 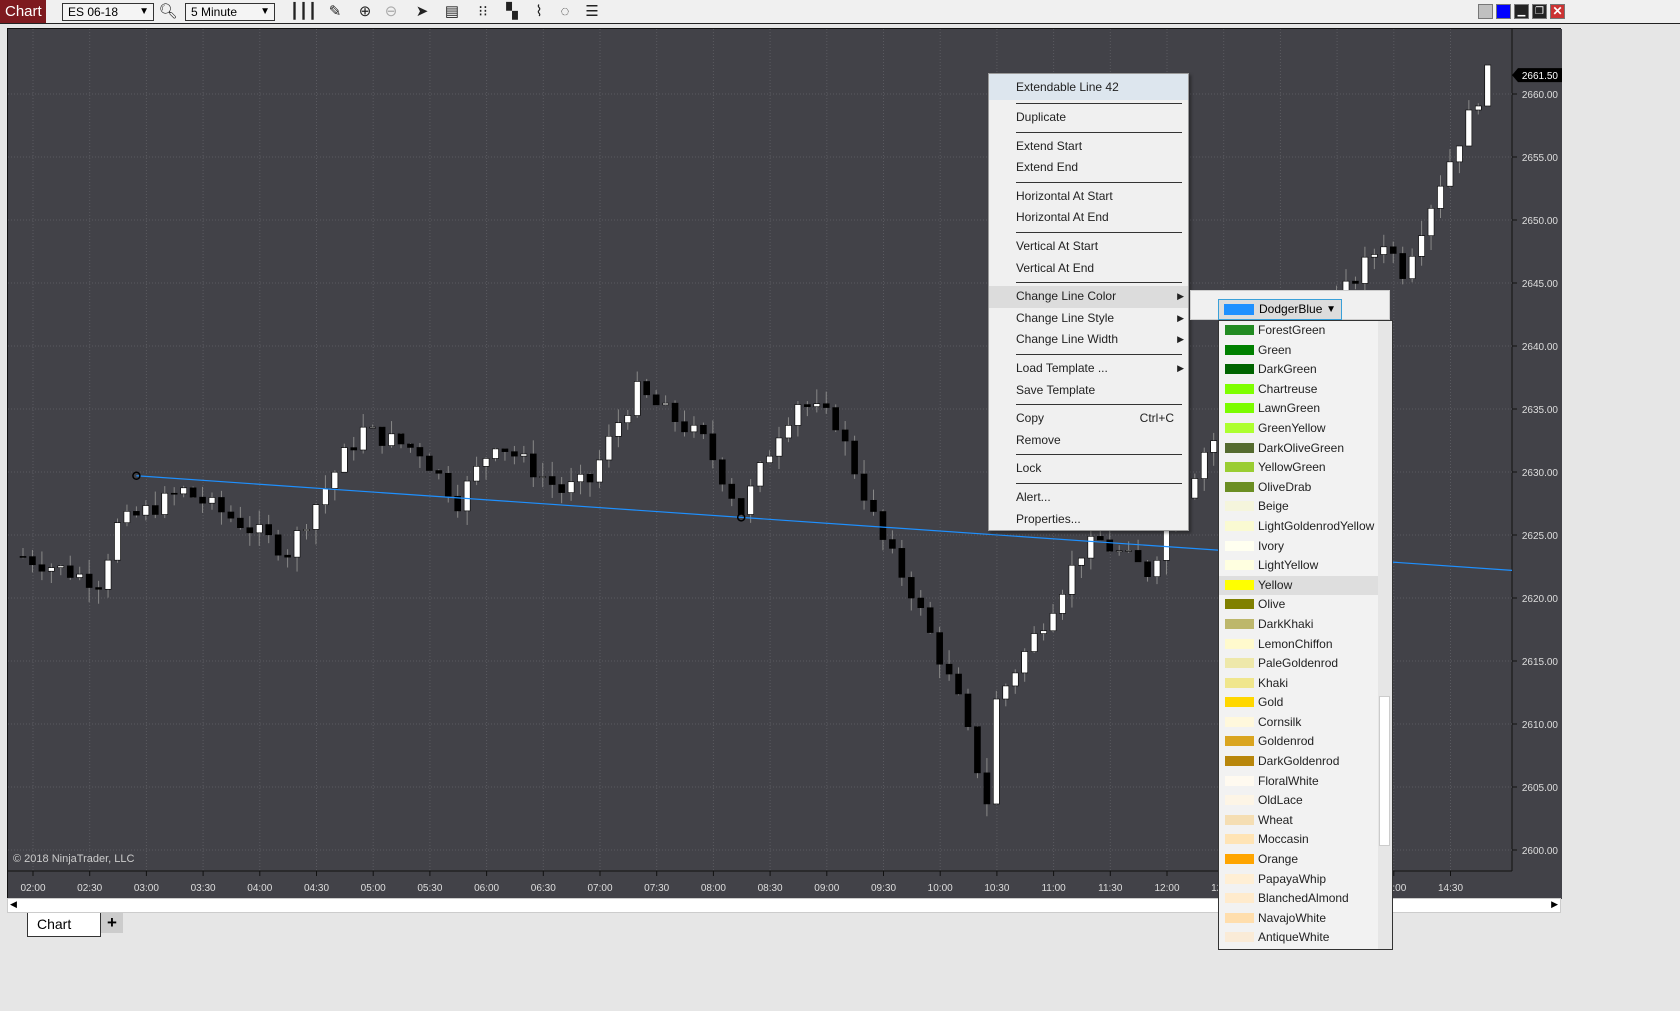 What do you see at coordinates (512, 12) in the screenshot?
I see `templates-icon: ▚` at bounding box center [512, 12].